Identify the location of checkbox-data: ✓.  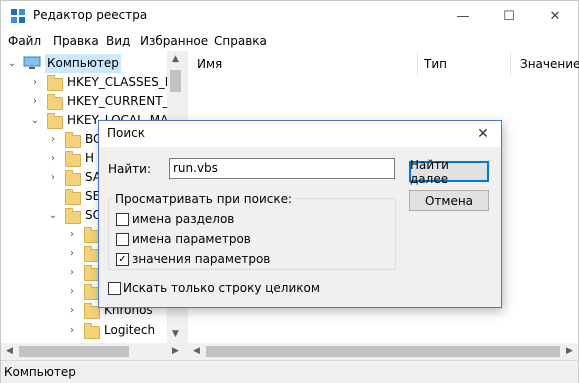
(122, 259).